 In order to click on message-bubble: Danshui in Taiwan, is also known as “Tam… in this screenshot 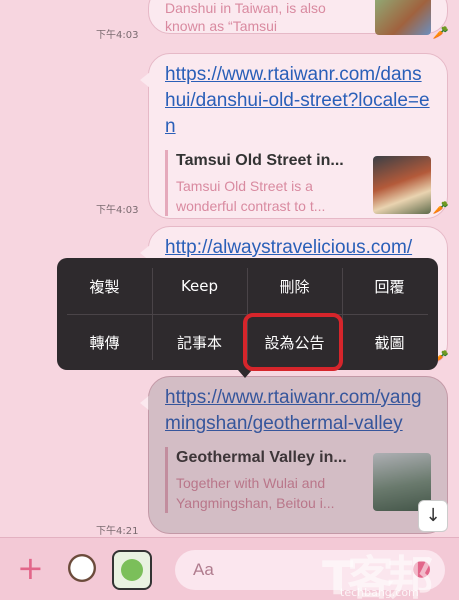, I will do `click(298, 17)`.